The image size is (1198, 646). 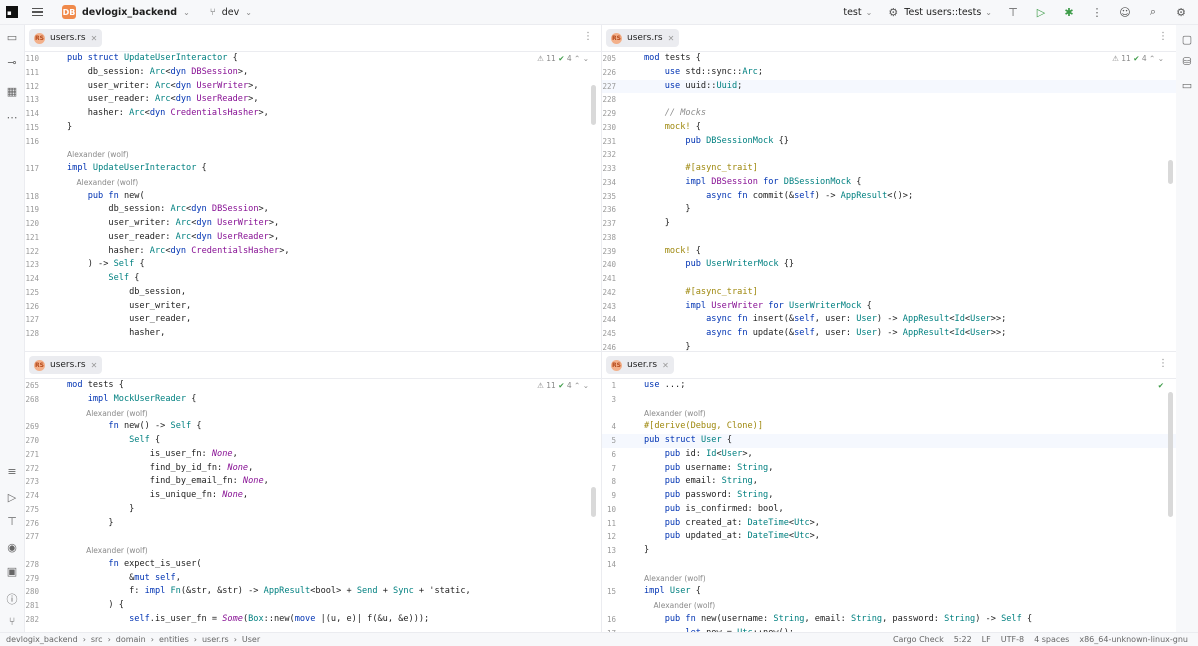 I want to click on line-number: 112, so click(x=32, y=87).